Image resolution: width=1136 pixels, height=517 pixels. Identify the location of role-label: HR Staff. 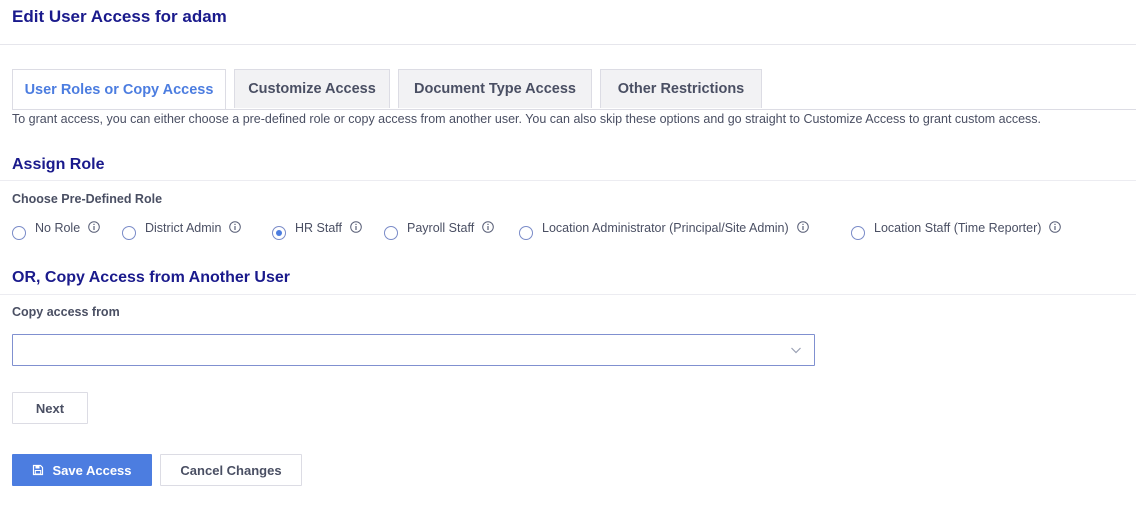
(319, 228).